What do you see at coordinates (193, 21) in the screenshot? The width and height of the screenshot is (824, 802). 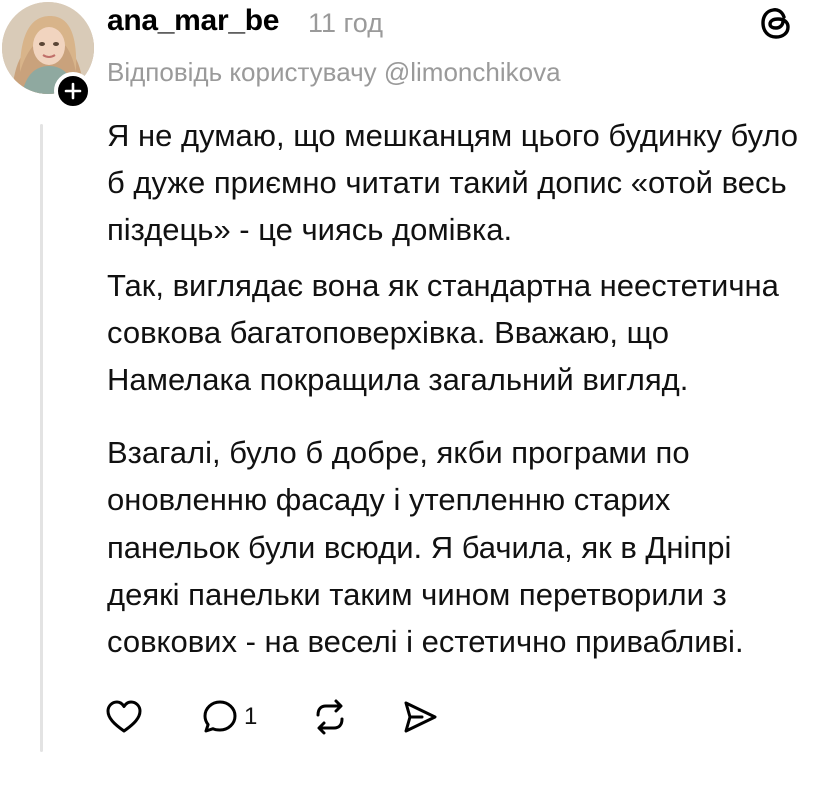 I see `username: ana_mar_be` at bounding box center [193, 21].